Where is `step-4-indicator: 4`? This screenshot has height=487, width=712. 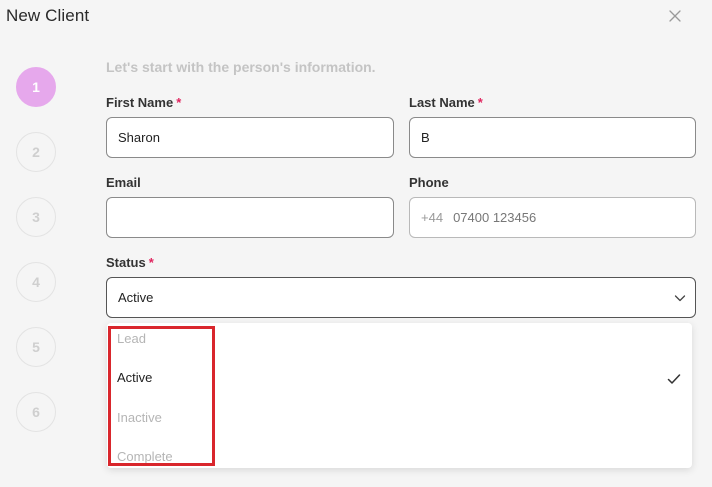 step-4-indicator: 4 is located at coordinates (36, 282).